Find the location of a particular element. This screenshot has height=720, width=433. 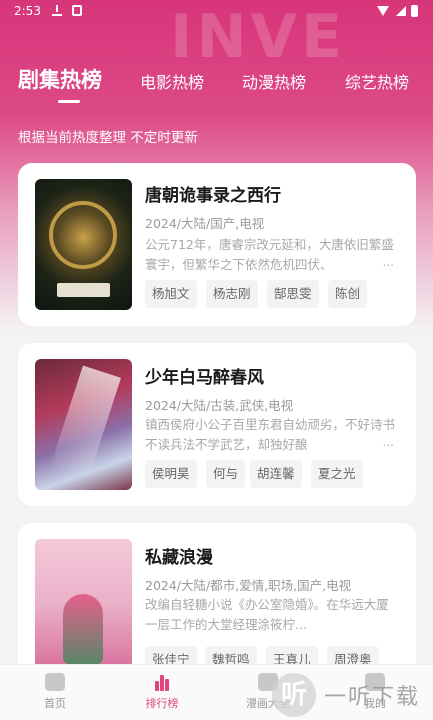

wifi-icon is located at coordinates (383, 11).